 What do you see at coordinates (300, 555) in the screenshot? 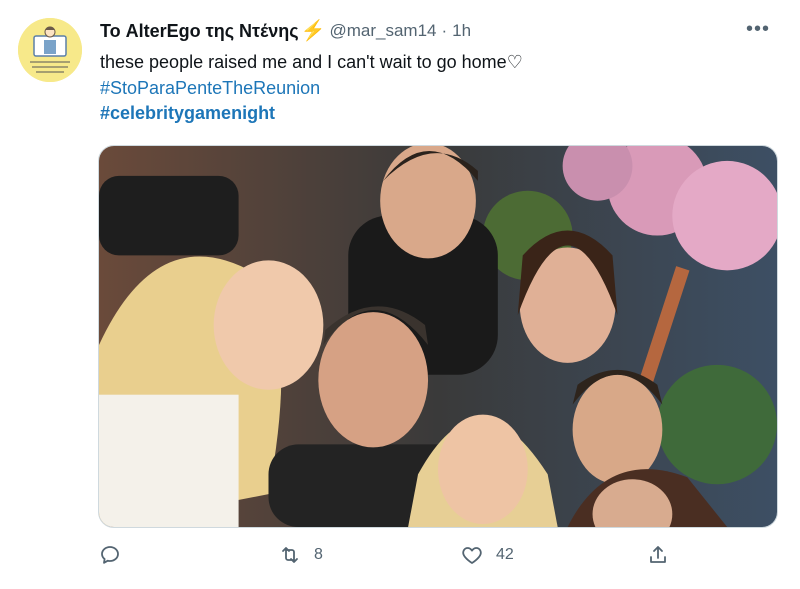
I see `retweet-button: 8` at bounding box center [300, 555].